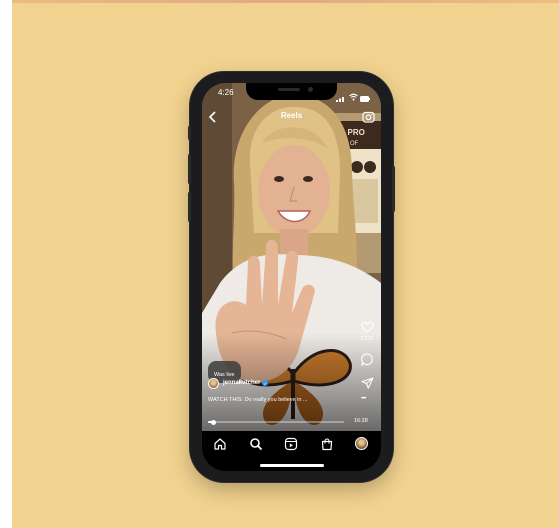 The height and width of the screenshot is (528, 559). What do you see at coordinates (327, 444) in the screenshot?
I see `shop-icon` at bounding box center [327, 444].